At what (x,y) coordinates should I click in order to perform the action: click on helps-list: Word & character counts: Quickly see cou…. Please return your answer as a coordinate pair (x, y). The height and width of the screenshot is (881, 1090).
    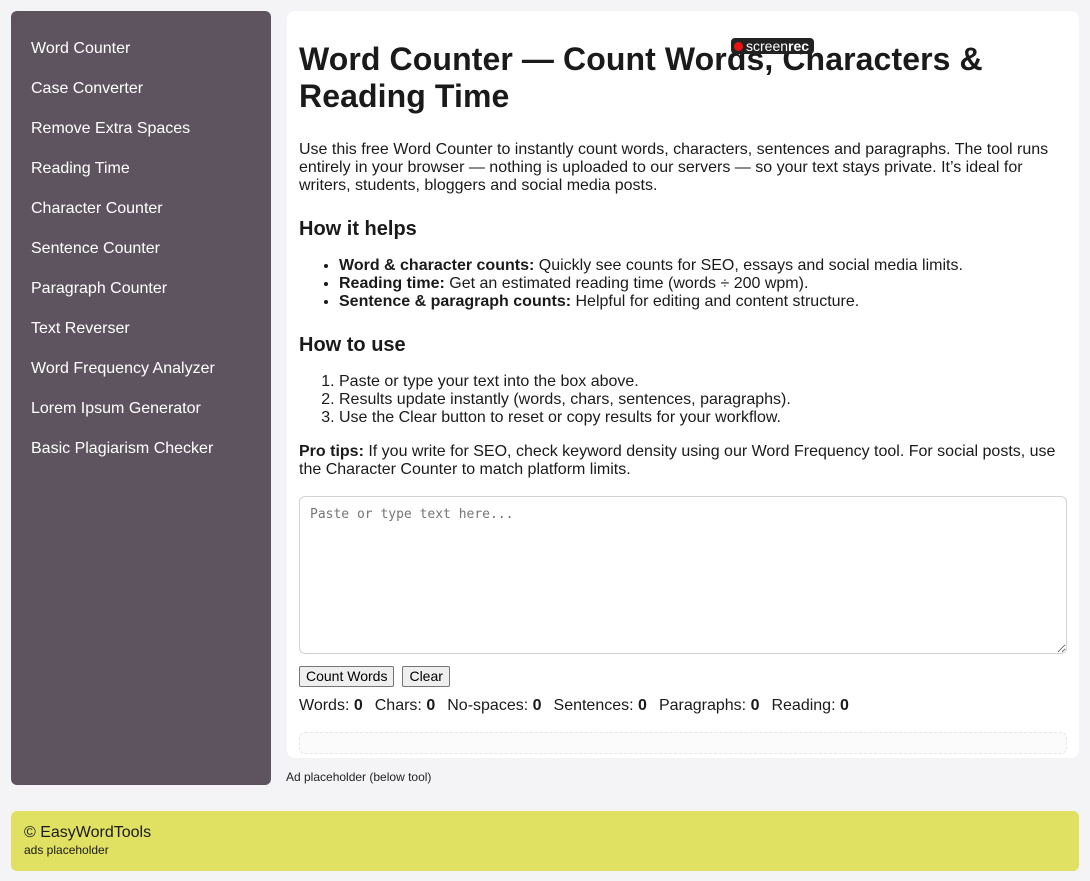
    Looking at the image, I should click on (683, 284).